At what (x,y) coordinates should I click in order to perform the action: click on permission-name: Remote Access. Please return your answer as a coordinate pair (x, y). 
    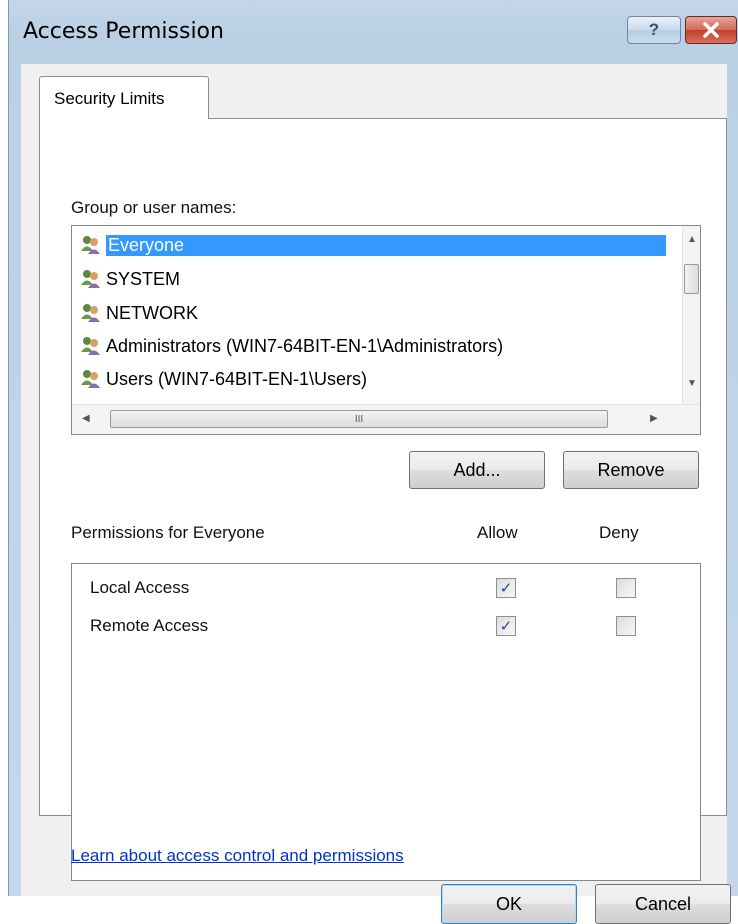
    Looking at the image, I should click on (149, 625).